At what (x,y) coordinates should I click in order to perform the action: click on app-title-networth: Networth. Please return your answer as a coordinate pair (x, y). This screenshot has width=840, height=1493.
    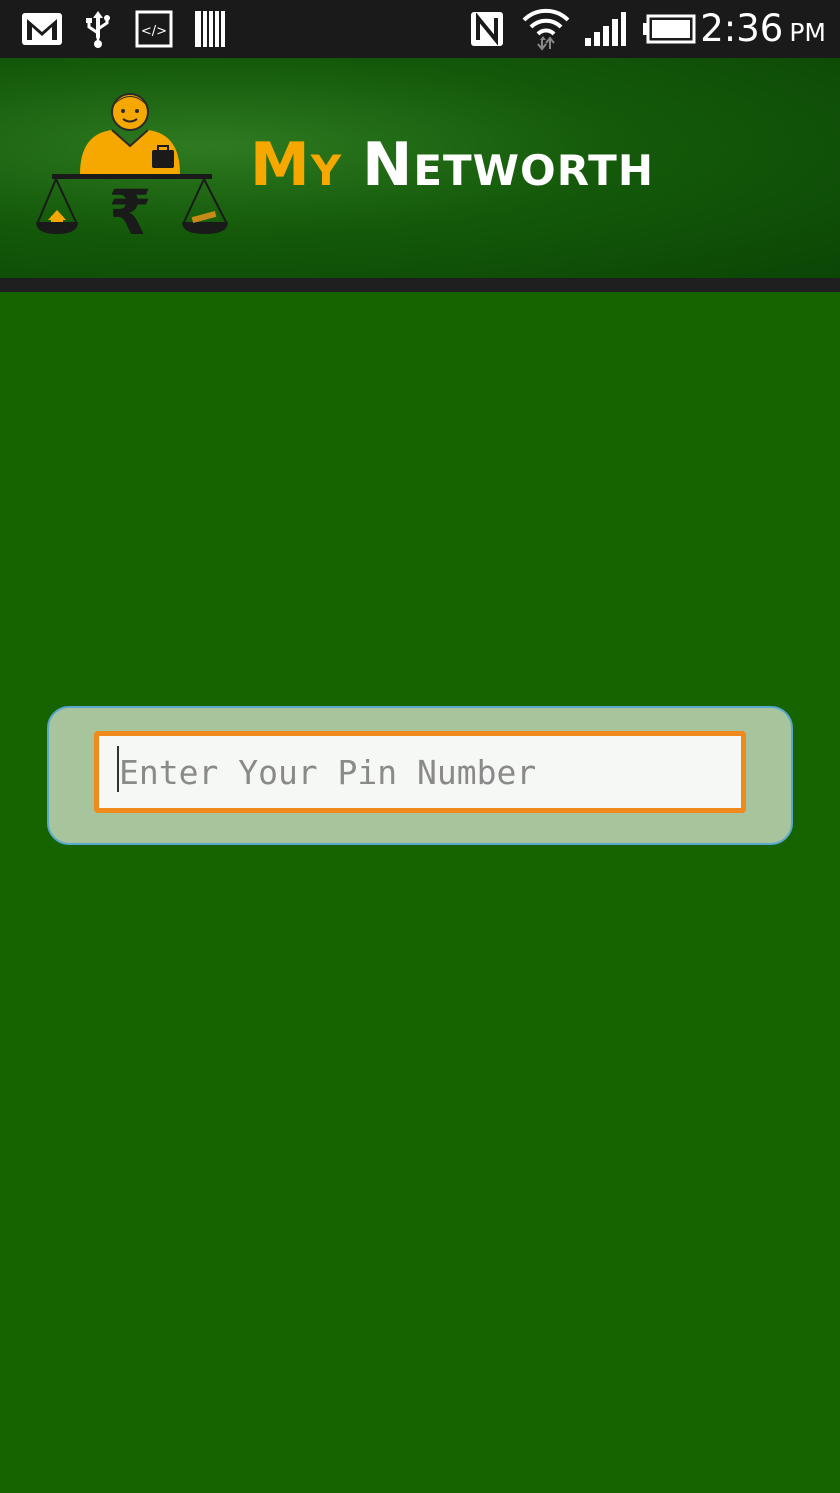
    Looking at the image, I should click on (508, 165).